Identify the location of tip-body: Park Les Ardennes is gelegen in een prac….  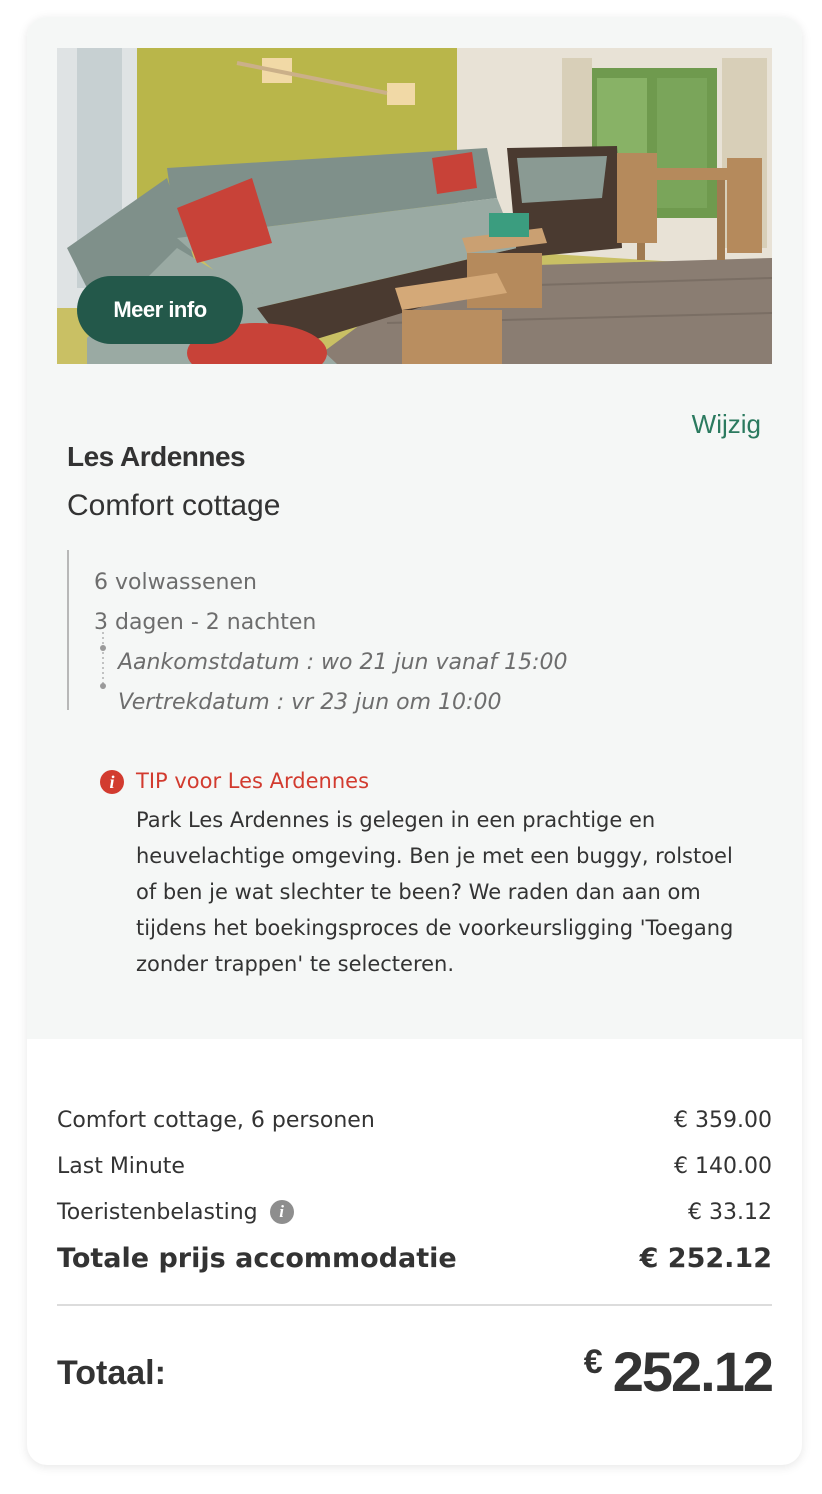
(435, 892).